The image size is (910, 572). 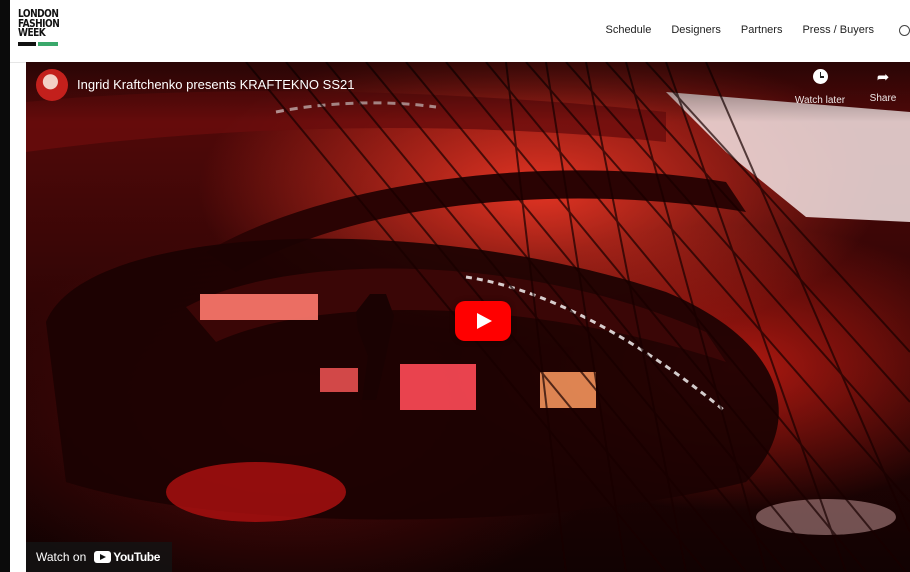 I want to click on title-overlay-gradient, so click(x=468, y=92).